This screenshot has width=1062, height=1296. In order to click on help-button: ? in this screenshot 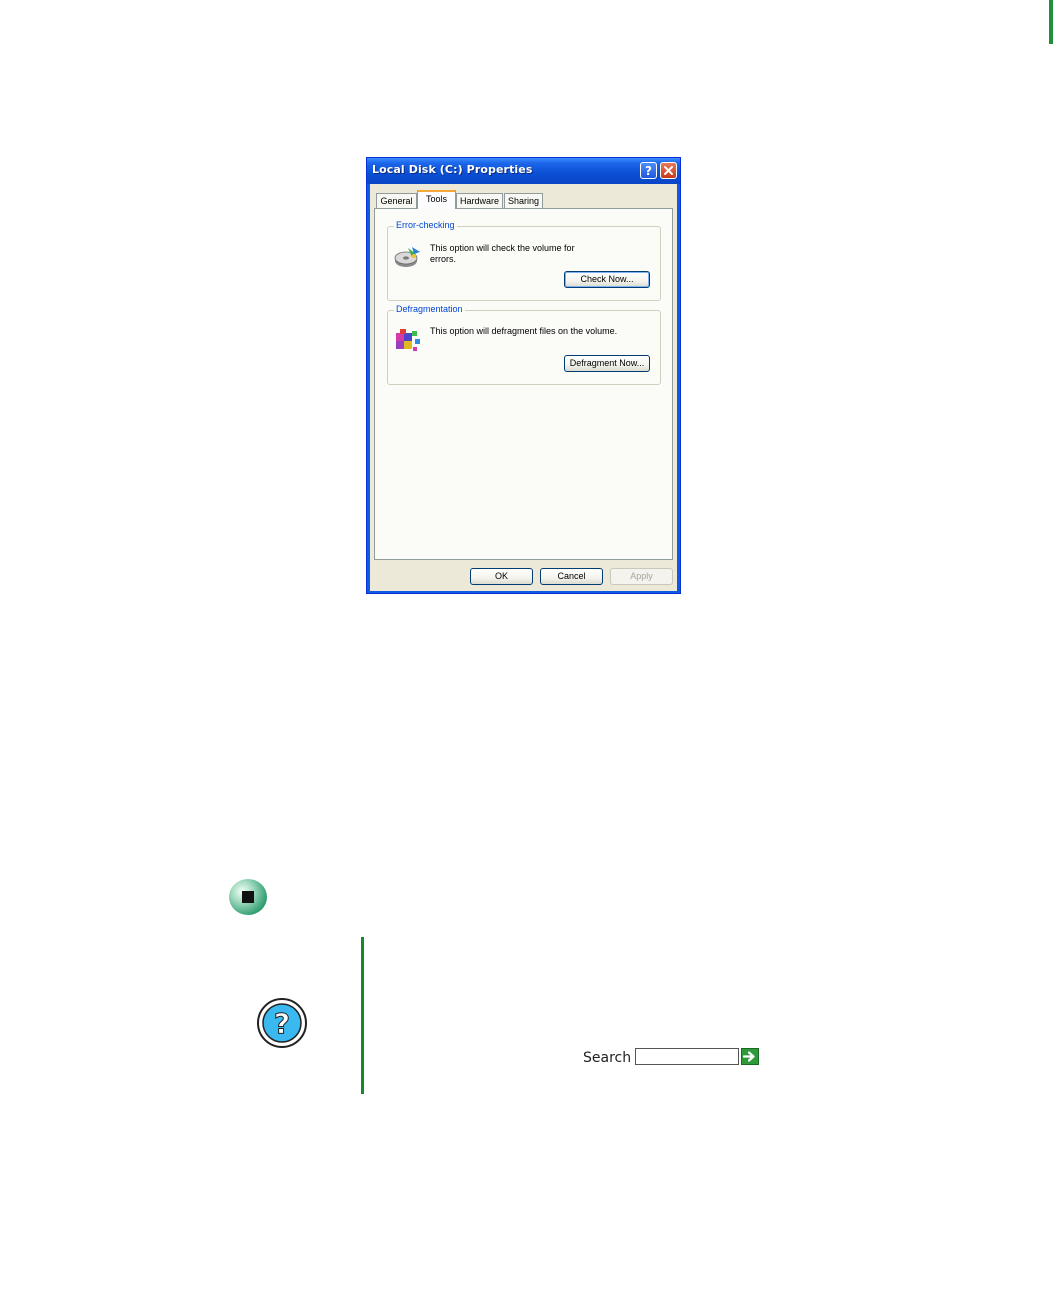, I will do `click(648, 170)`.